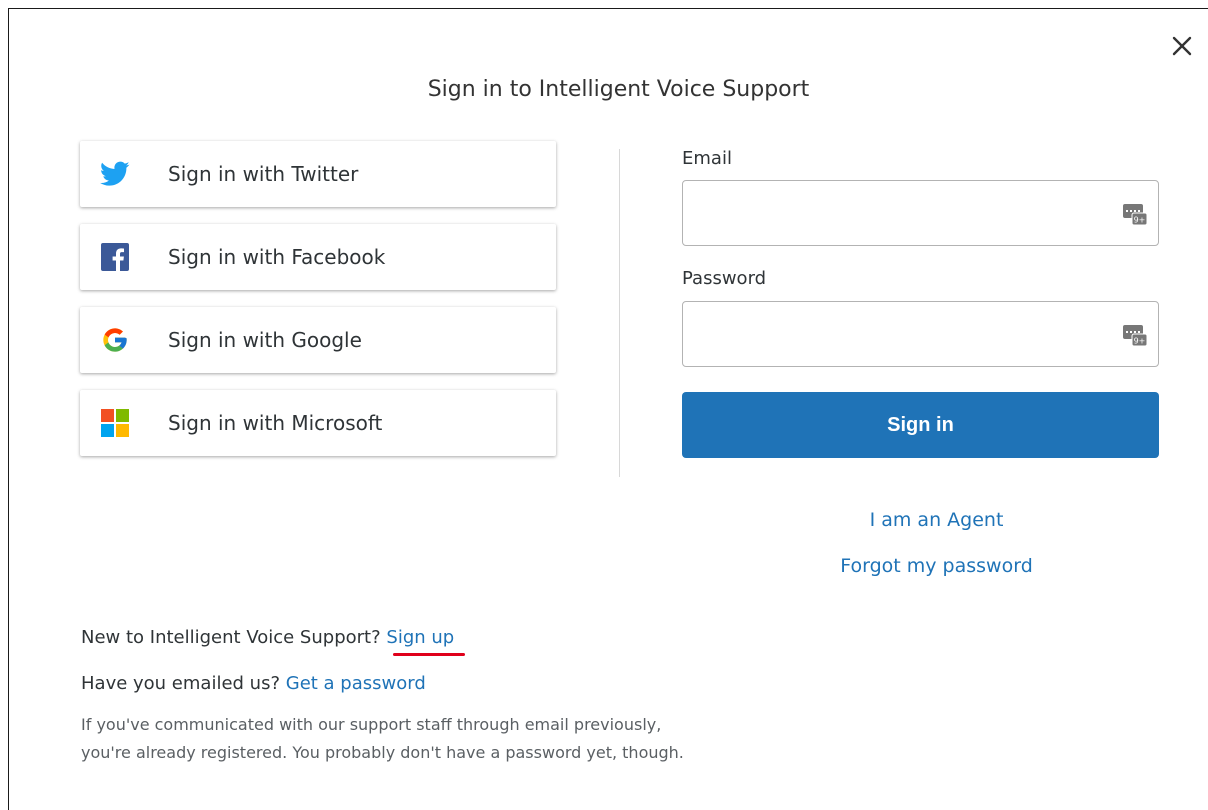  What do you see at coordinates (618, 89) in the screenshot?
I see `dialog-title: Sign in to Intelligent Voice Support` at bounding box center [618, 89].